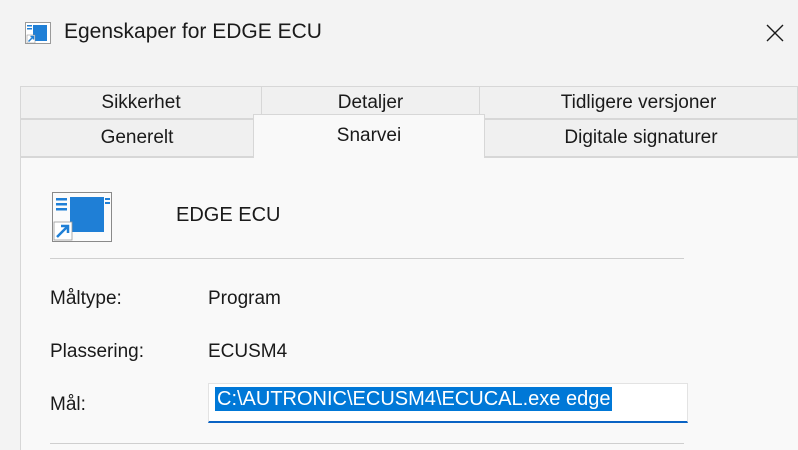  Describe the element at coordinates (141, 102) in the screenshot. I see `tab-sikkerhet: Sikkerhet` at that location.